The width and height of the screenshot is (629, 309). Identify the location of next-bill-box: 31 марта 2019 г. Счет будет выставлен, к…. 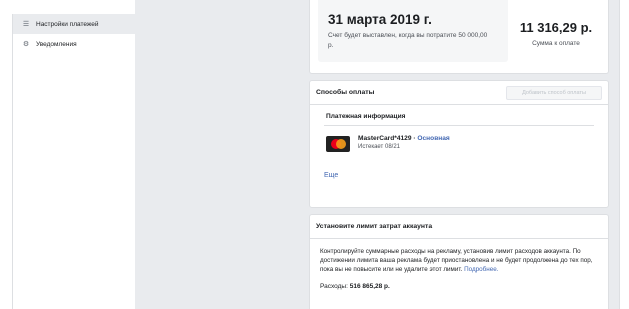
(413, 31).